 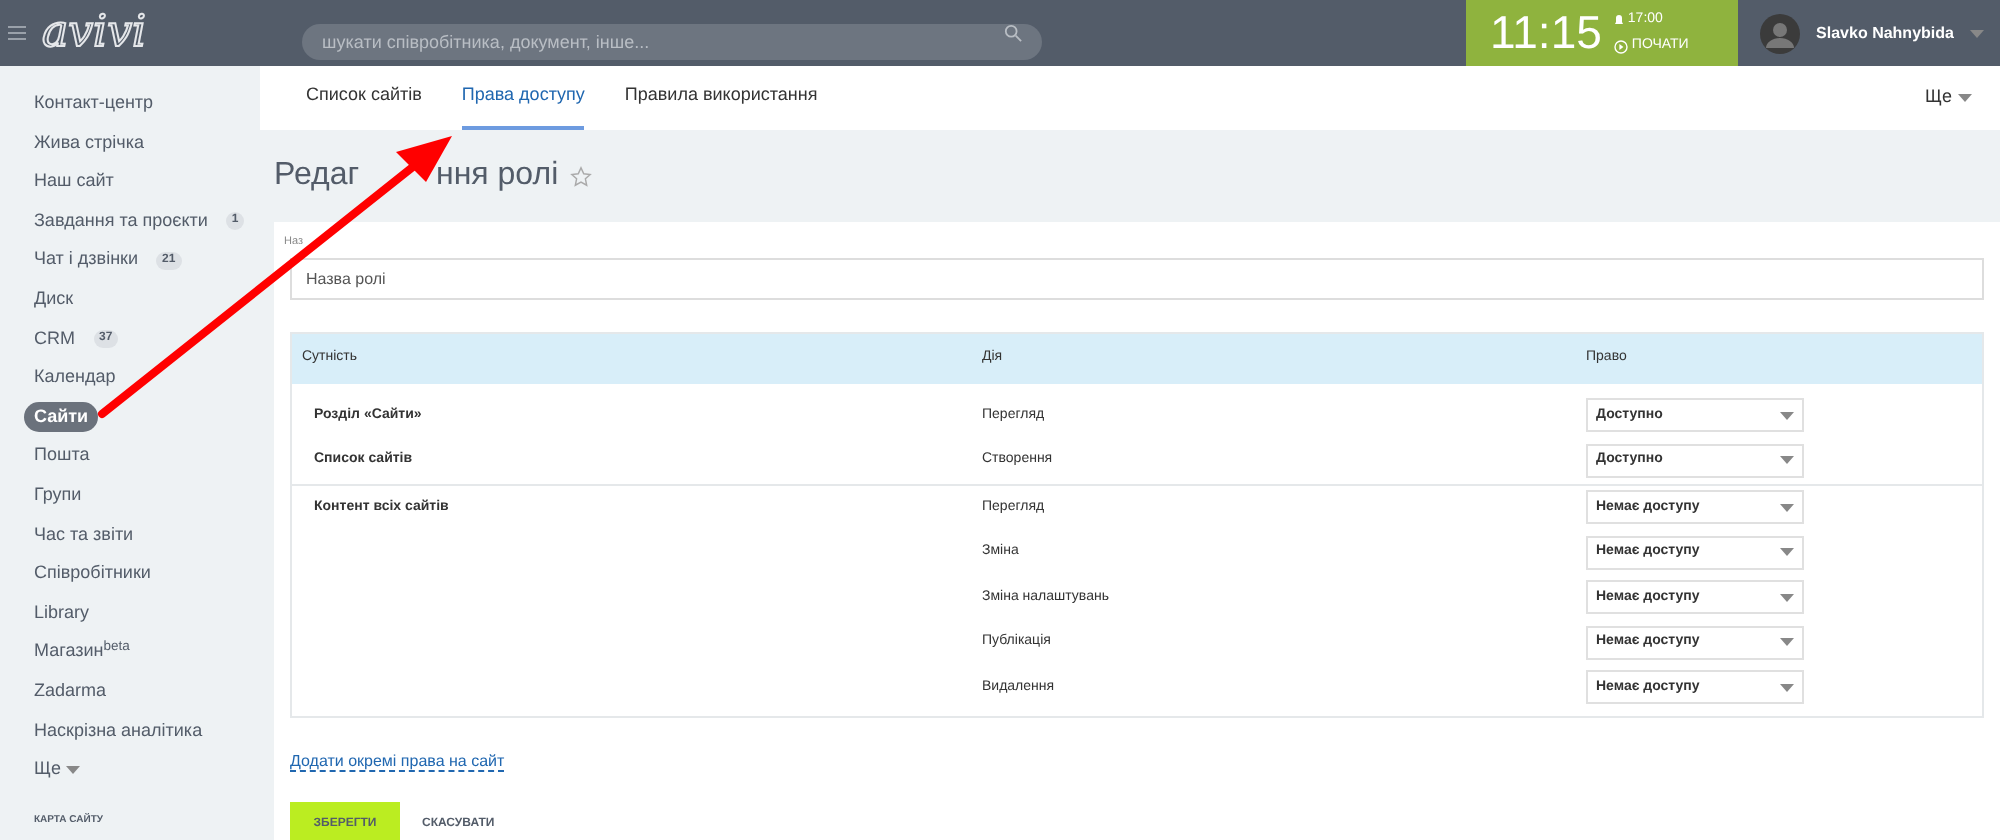 What do you see at coordinates (1618, 19) in the screenshot?
I see `bell-icon` at bounding box center [1618, 19].